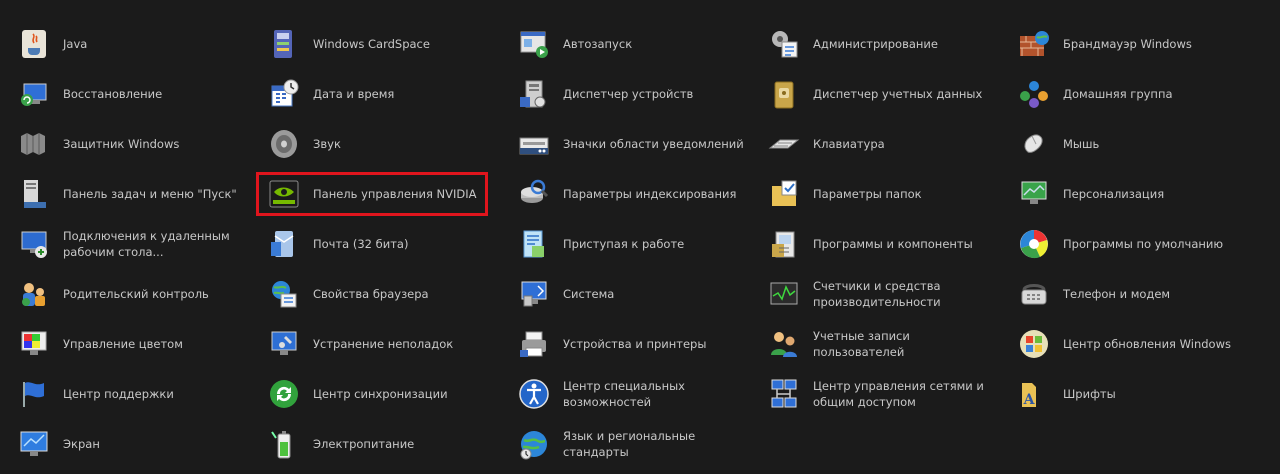  What do you see at coordinates (123, 344) in the screenshot?
I see `control-panel-item-label: Управление цветом` at bounding box center [123, 344].